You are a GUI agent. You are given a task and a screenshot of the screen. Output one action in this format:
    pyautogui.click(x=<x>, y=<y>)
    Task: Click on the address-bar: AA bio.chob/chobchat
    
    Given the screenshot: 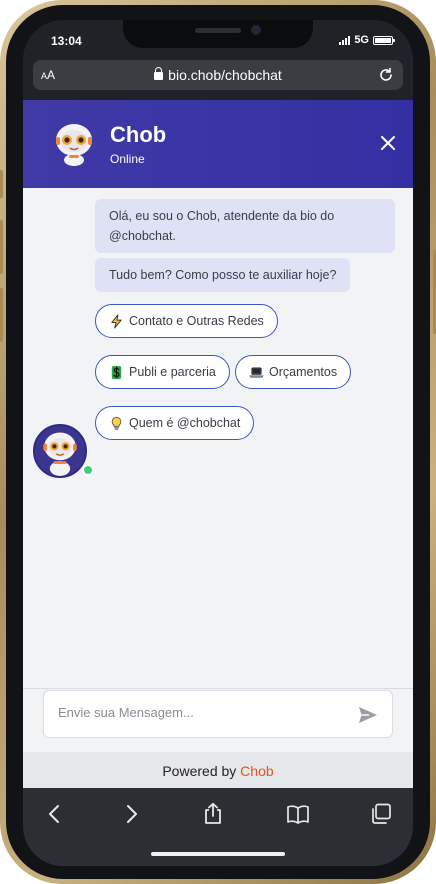 What is the action you would take?
    pyautogui.click(x=218, y=75)
    